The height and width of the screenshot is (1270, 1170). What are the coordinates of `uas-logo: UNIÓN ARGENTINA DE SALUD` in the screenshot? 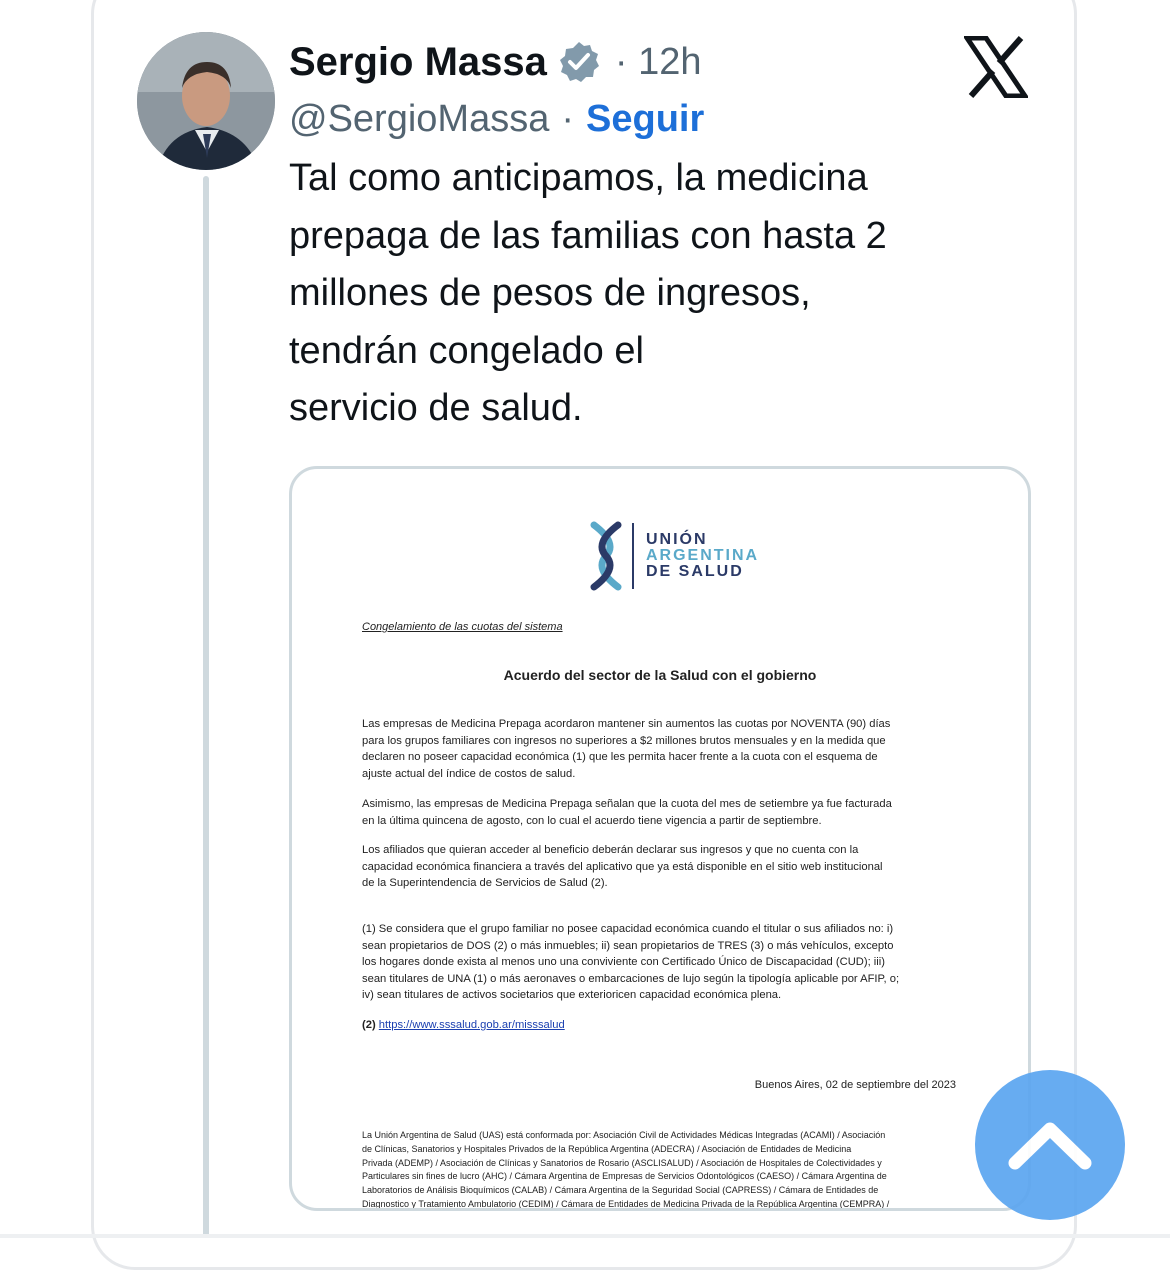 It's located at (674, 556).